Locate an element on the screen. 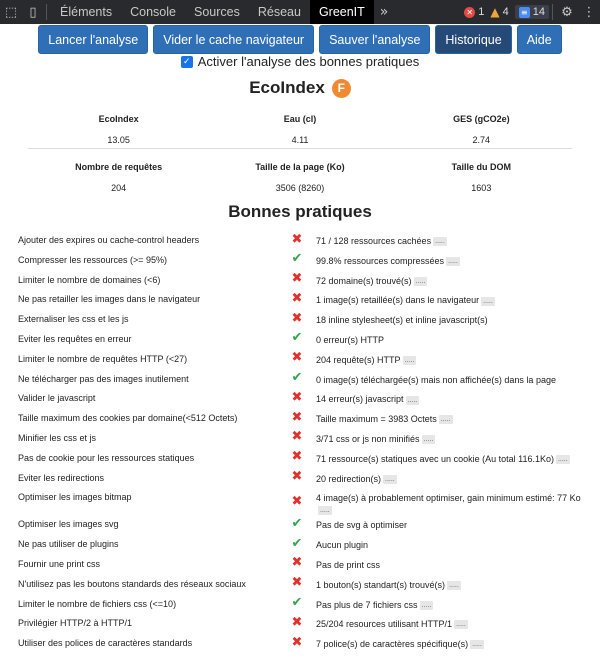 The width and height of the screenshot is (600, 672). rule-comment-text: 72 domaine(s) trouvé(s) is located at coordinates (364, 280).